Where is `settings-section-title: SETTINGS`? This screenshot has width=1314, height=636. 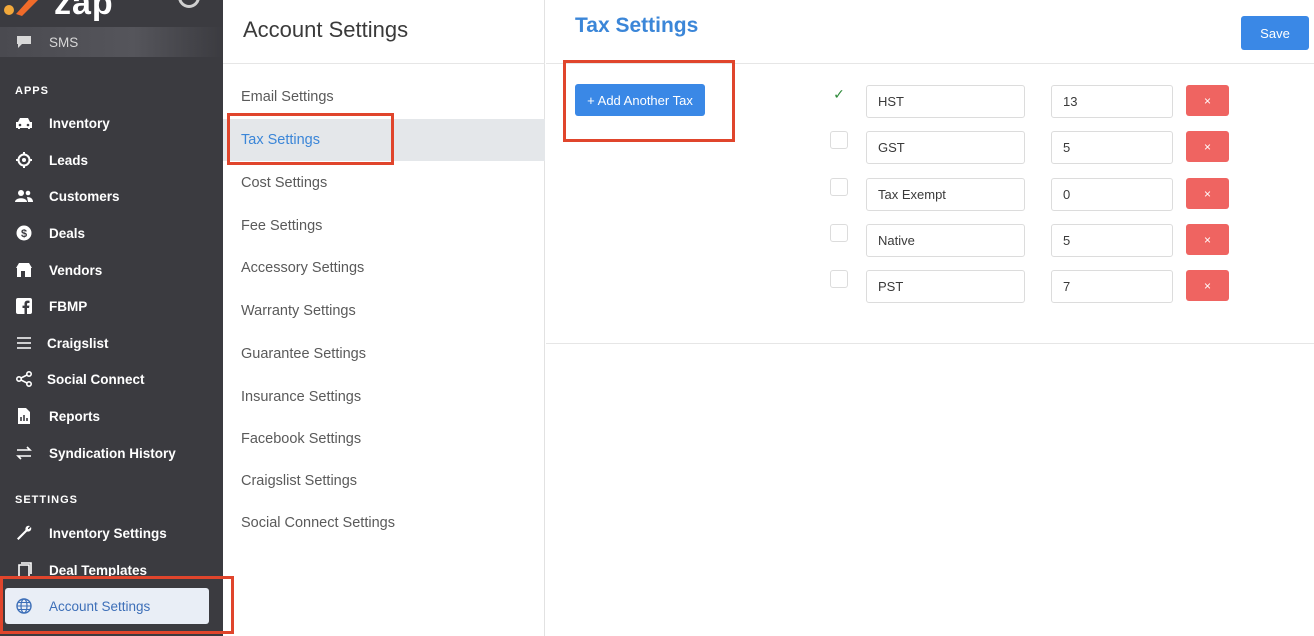 settings-section-title: SETTINGS is located at coordinates (47, 500).